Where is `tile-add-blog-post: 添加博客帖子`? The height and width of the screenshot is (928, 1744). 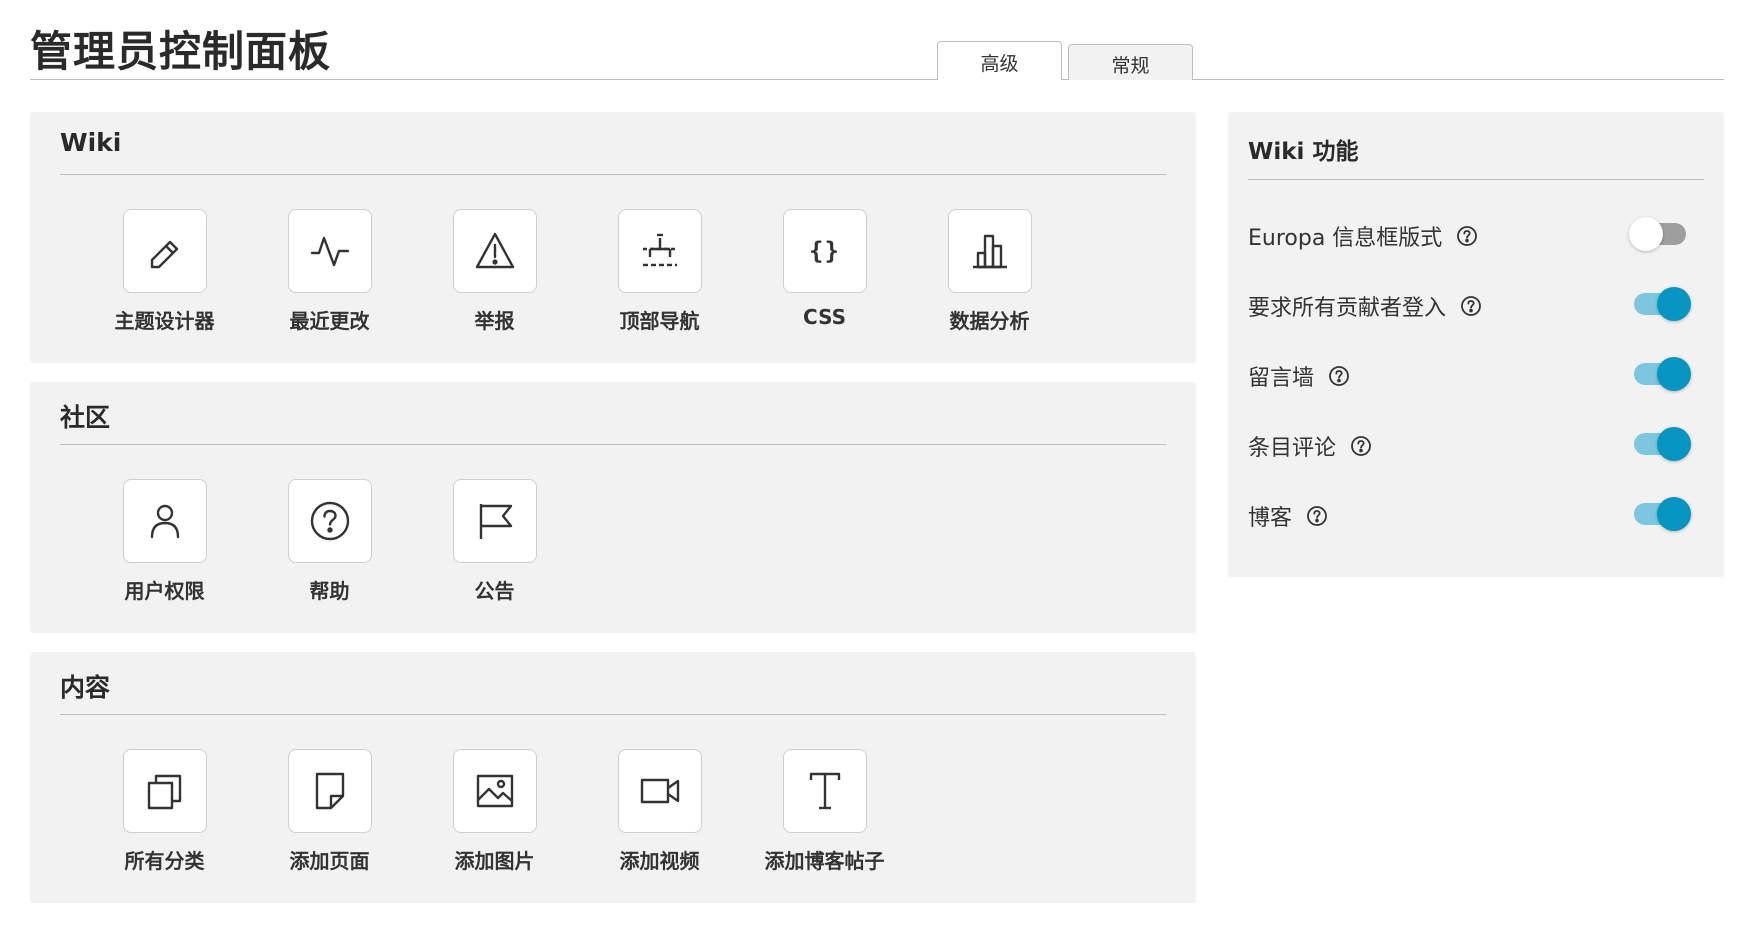
tile-add-blog-post: 添加博客帖子 is located at coordinates (824, 819).